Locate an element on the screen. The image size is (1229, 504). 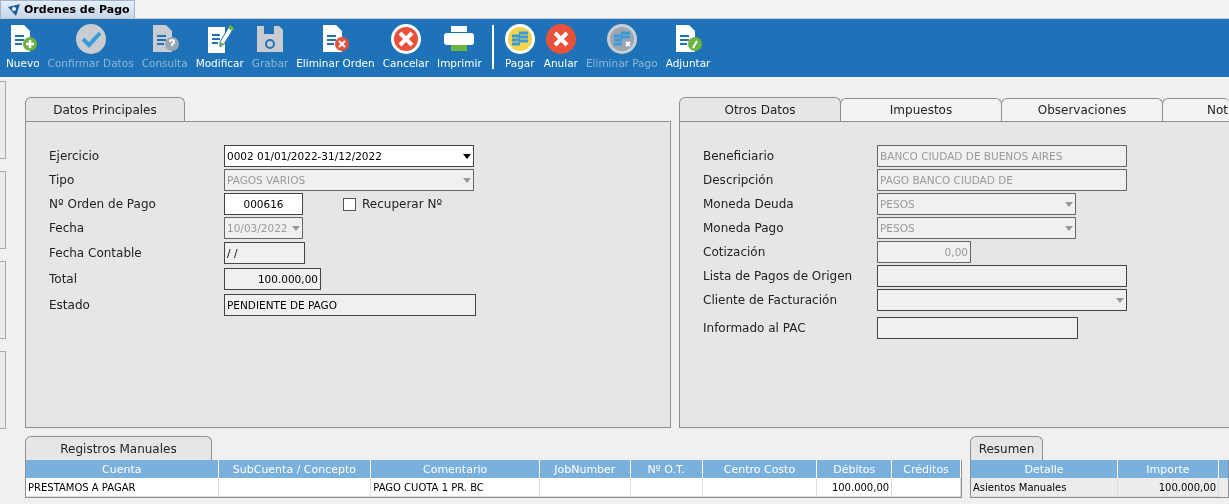
toolbar-button: Cancelar is located at coordinates (406, 44).